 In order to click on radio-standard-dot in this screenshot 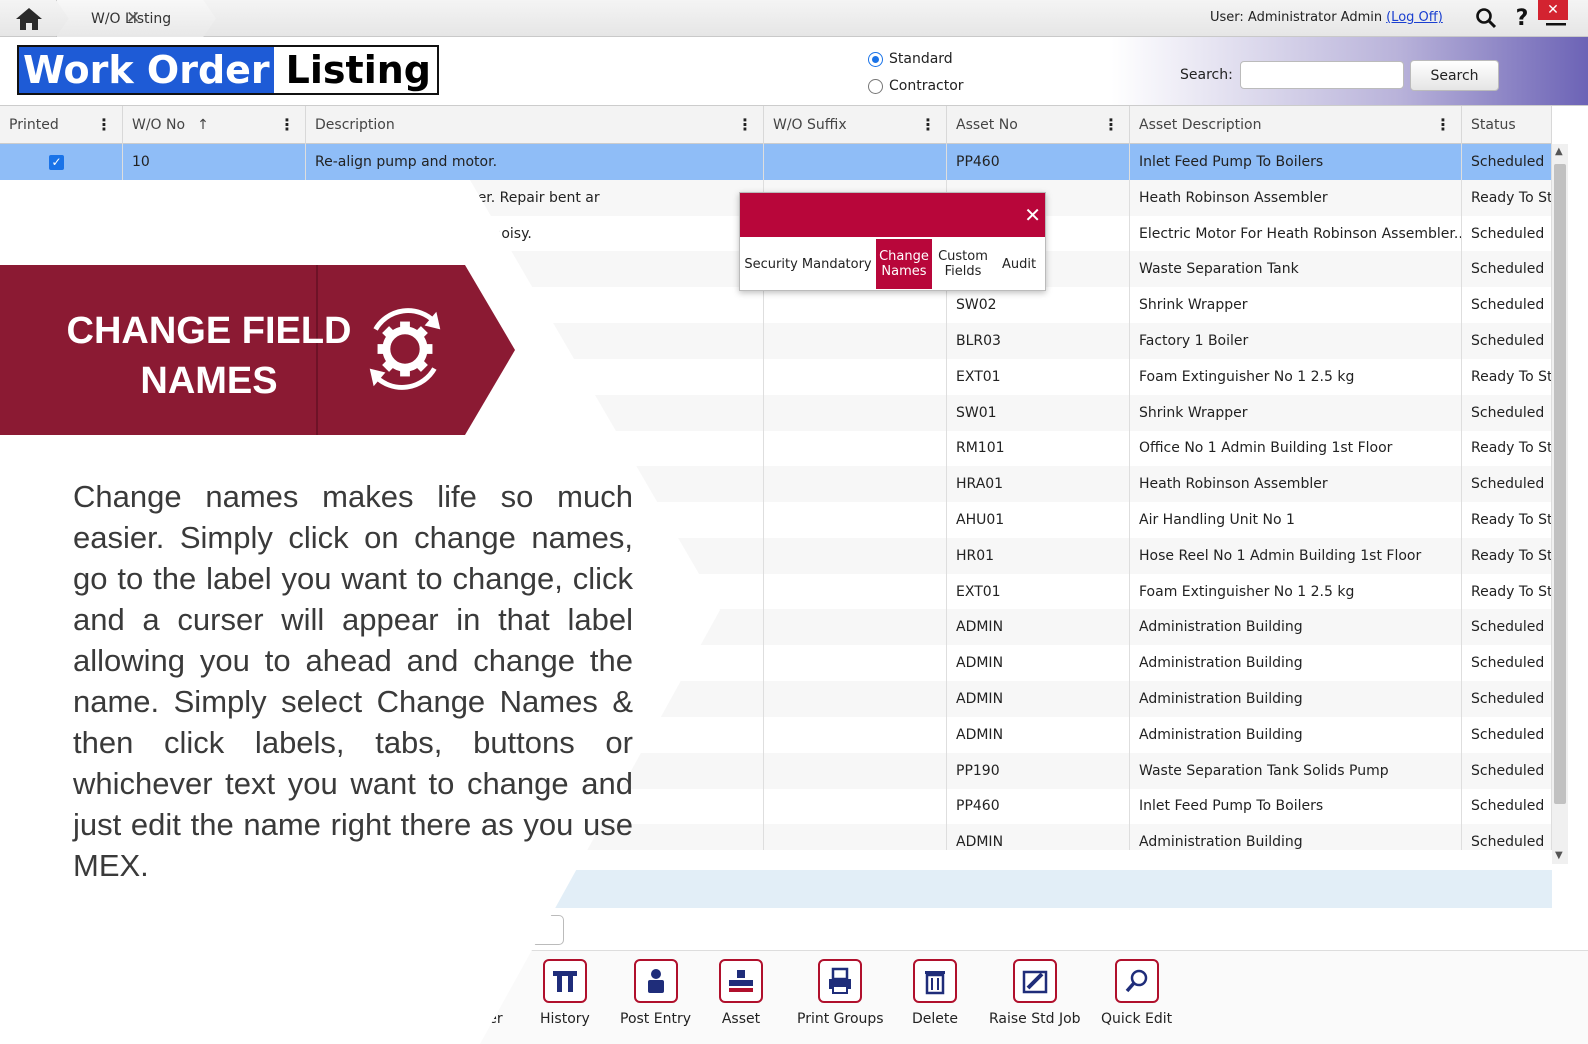, I will do `click(875, 59)`.